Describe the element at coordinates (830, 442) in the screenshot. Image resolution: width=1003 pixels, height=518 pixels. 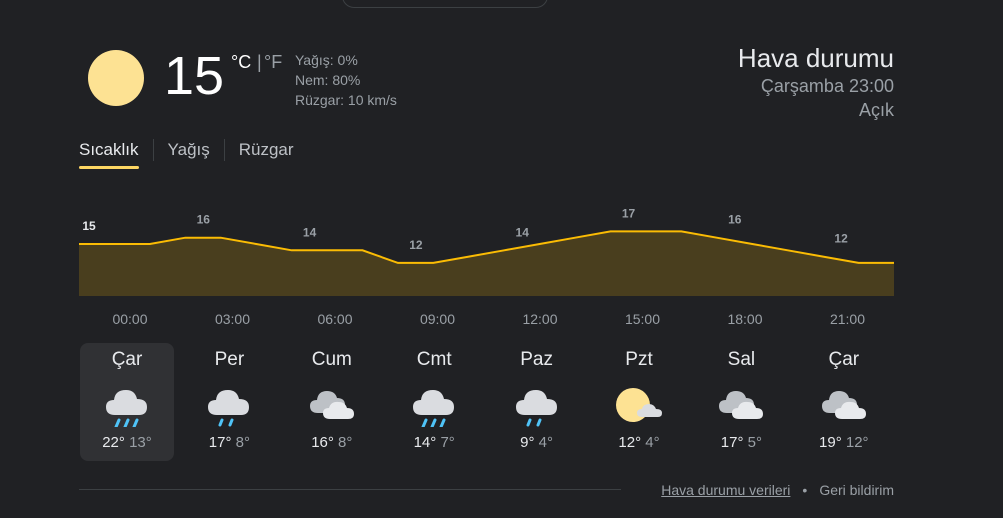
I see `high-temperature: 19°` at that location.